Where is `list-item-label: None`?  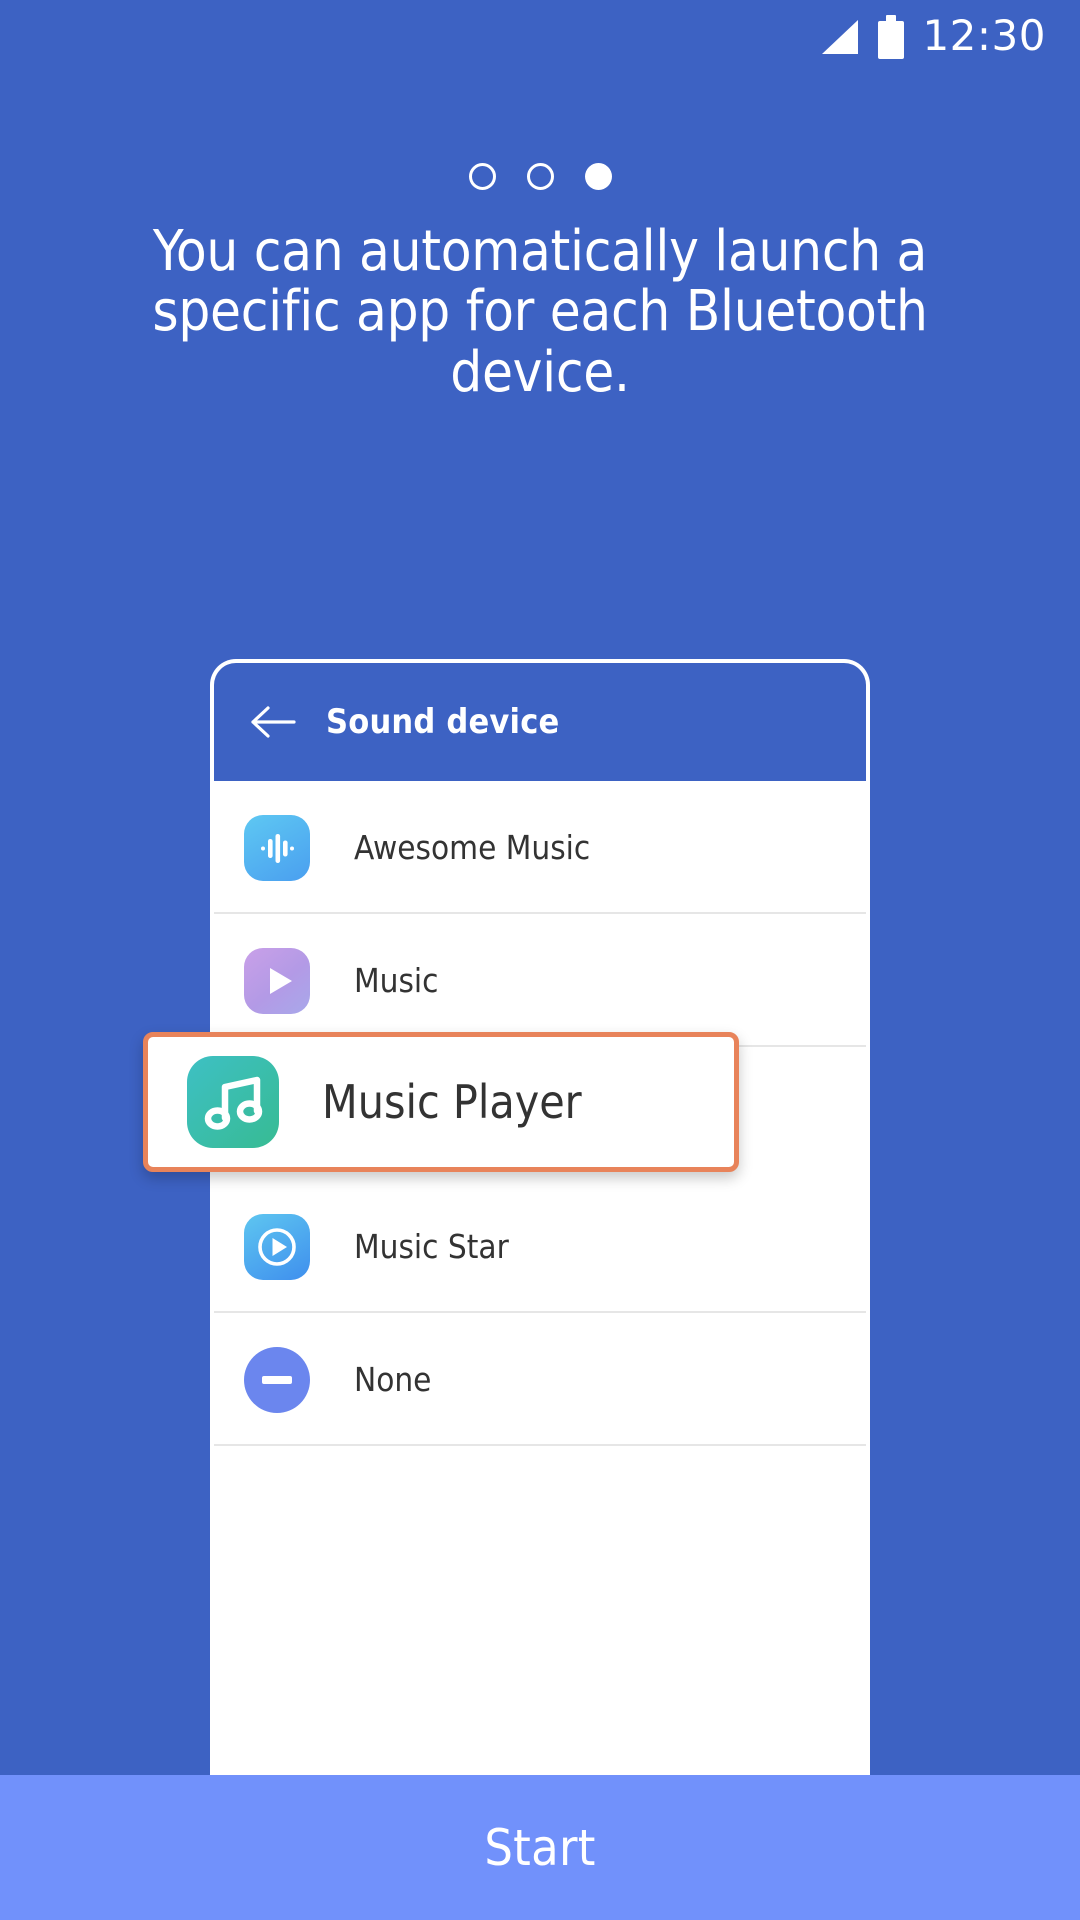
list-item-label: None is located at coordinates (393, 1379).